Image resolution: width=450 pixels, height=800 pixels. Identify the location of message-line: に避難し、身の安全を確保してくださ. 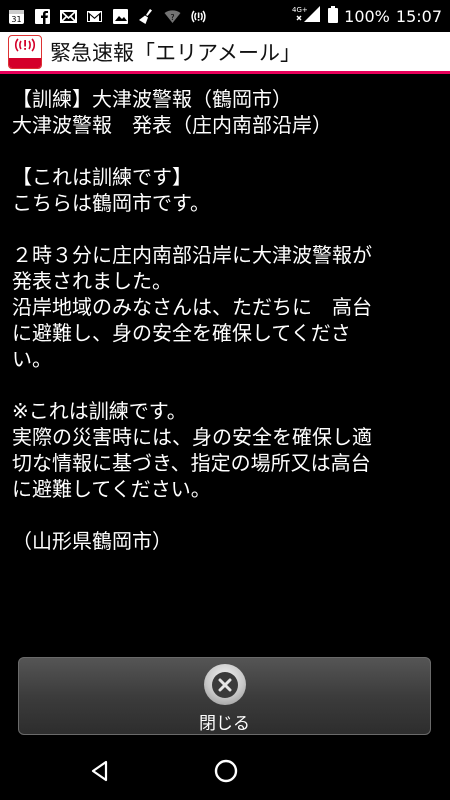
(181, 333).